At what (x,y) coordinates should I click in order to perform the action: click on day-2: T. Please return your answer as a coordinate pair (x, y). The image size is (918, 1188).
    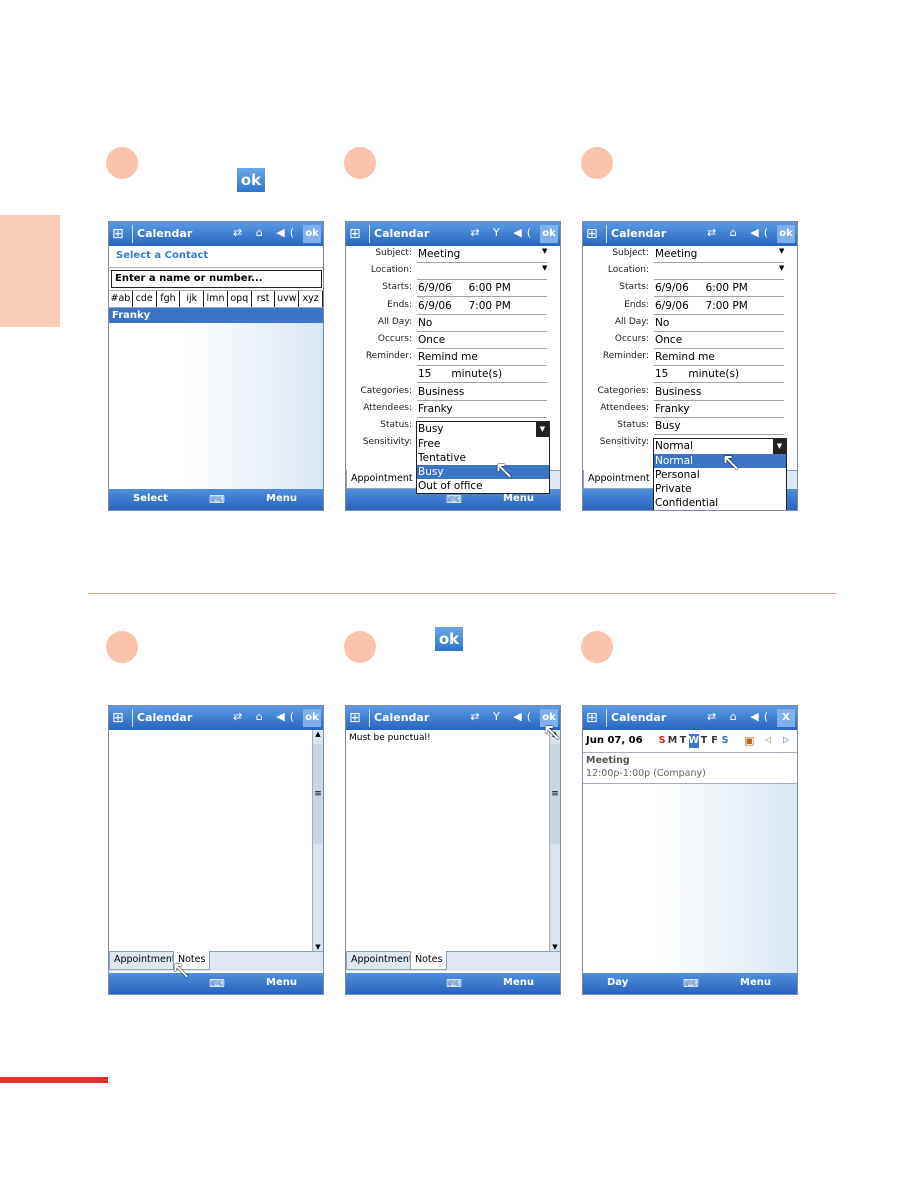
    Looking at the image, I should click on (683, 741).